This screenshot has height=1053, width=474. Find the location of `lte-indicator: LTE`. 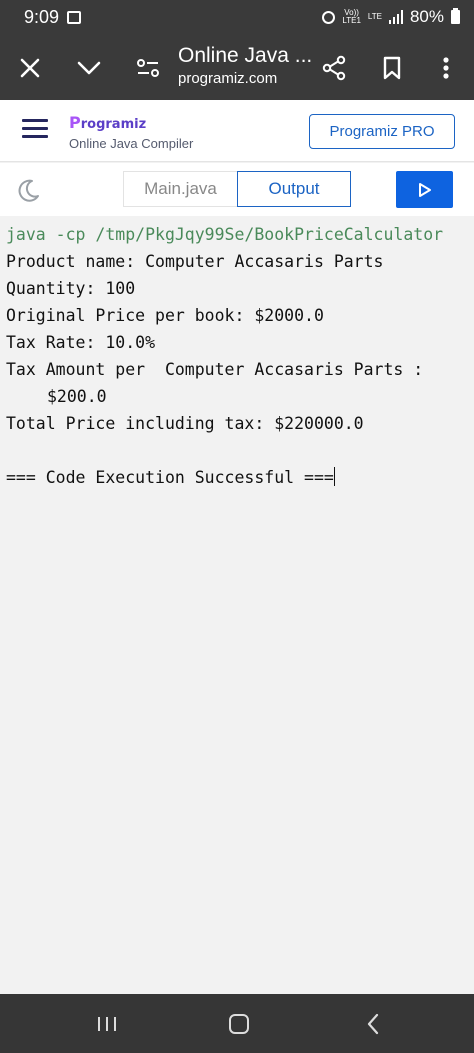

lte-indicator: LTE is located at coordinates (374, 16).